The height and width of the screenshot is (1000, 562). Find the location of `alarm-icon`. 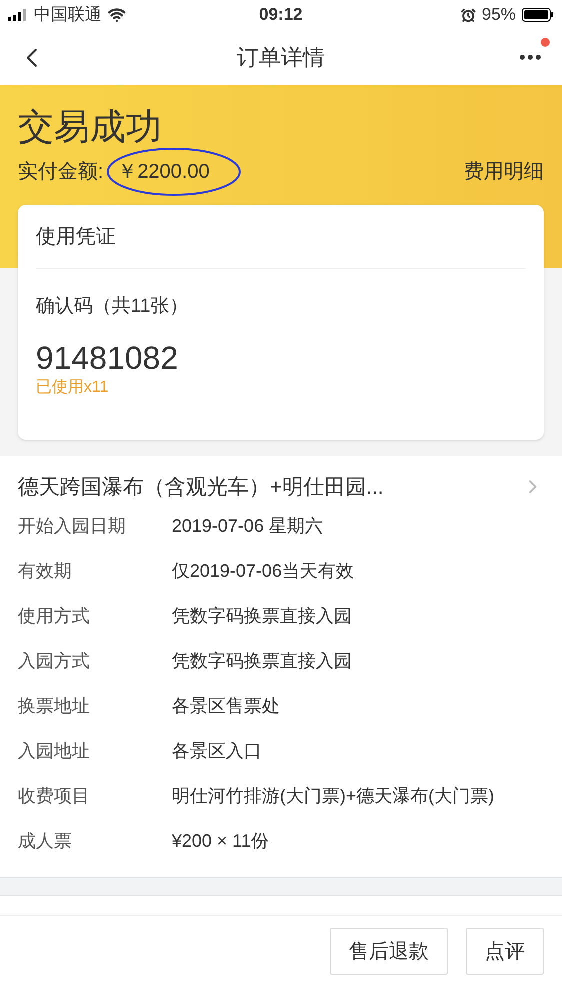

alarm-icon is located at coordinates (468, 15).